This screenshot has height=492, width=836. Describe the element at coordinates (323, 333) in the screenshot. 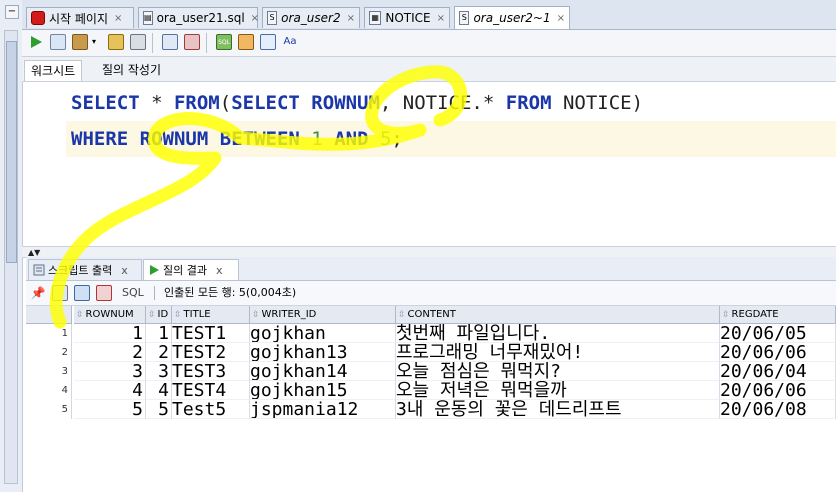

I see `table-cell: gojkhan` at that location.